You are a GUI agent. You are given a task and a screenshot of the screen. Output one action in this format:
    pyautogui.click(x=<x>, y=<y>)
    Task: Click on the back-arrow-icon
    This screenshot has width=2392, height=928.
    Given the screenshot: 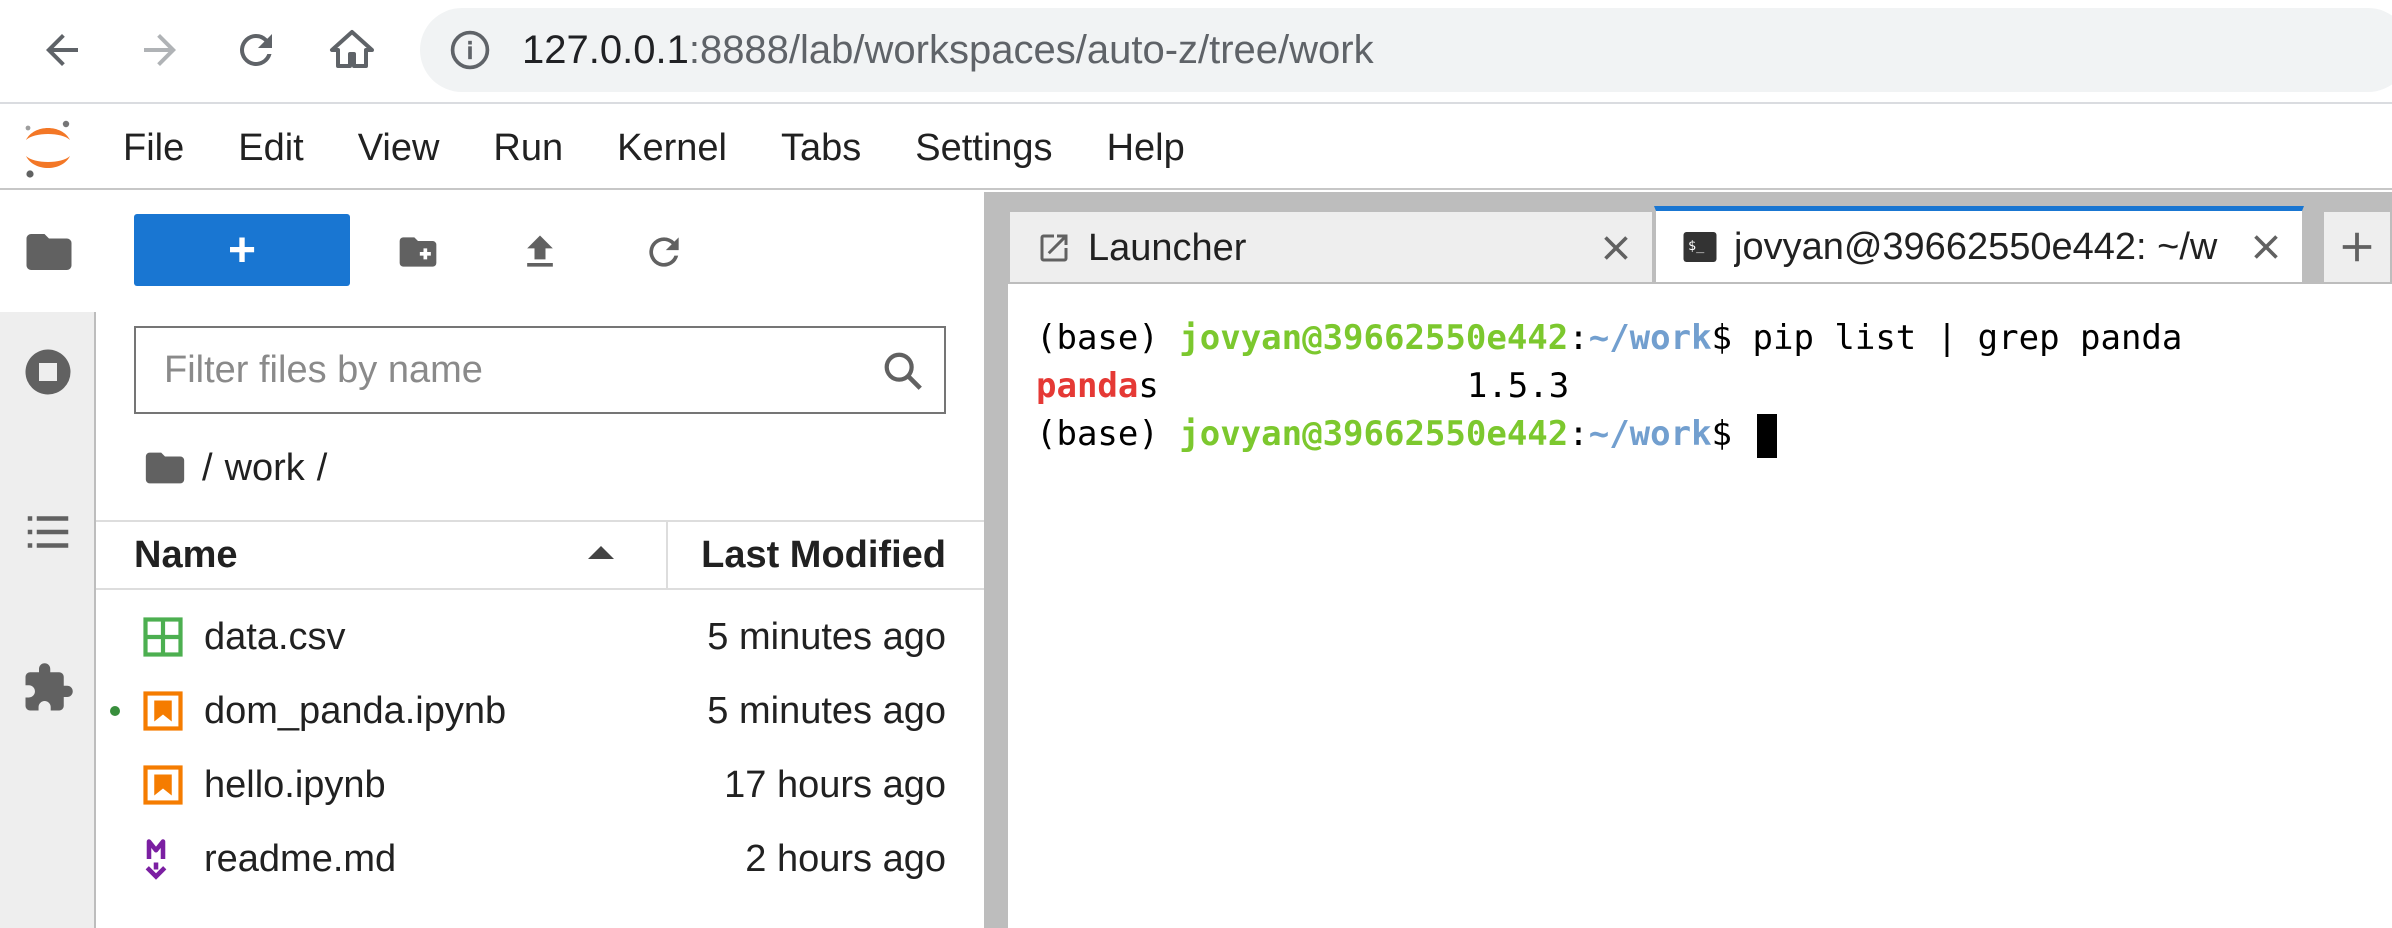 What is the action you would take?
    pyautogui.click(x=62, y=50)
    